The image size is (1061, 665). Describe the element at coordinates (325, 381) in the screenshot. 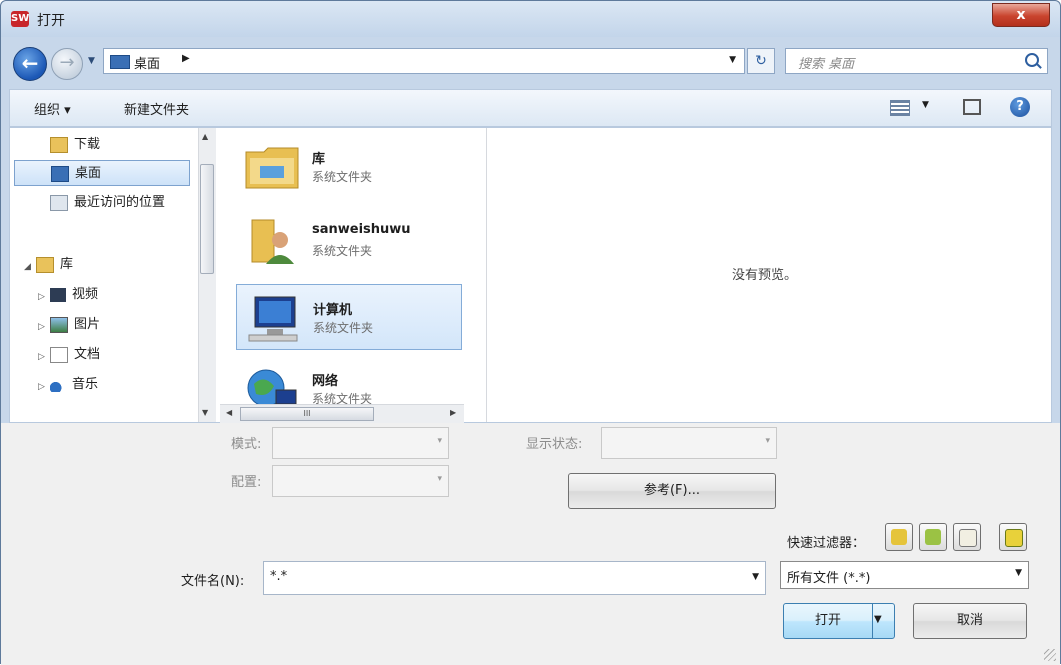

I see `file-name: 网络` at that location.